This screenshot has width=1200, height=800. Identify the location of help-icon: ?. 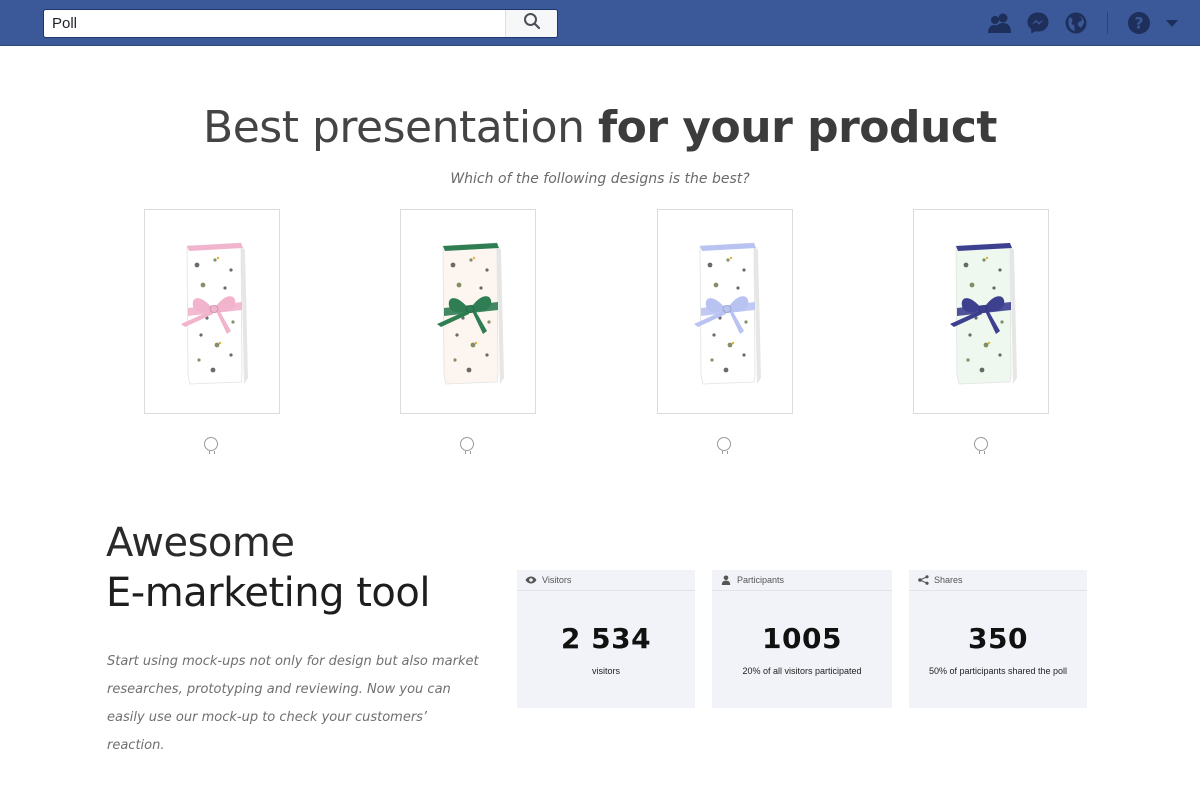
(1139, 23).